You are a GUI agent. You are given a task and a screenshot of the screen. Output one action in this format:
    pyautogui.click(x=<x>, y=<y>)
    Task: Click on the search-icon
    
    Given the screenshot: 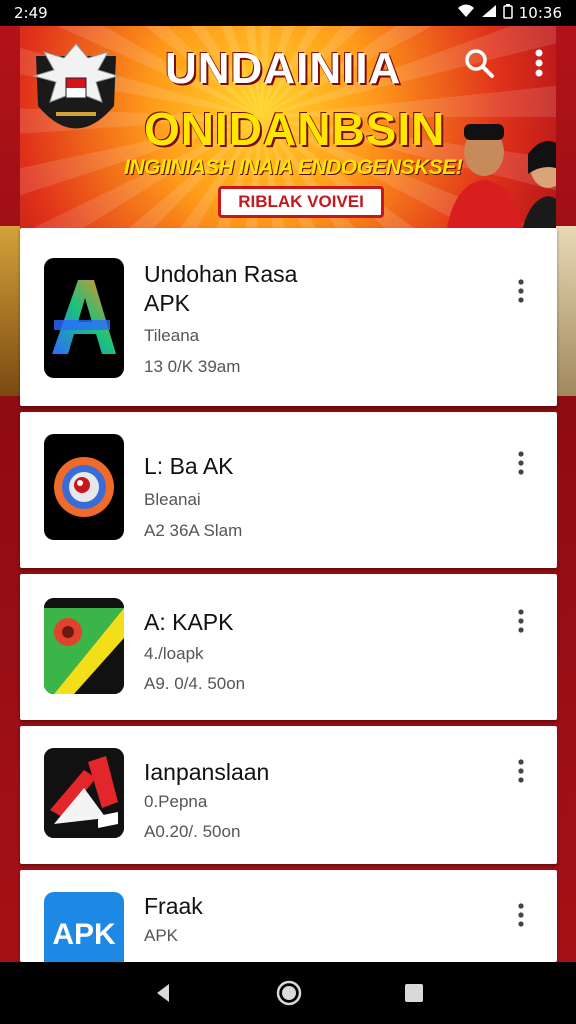 What is the action you would take?
    pyautogui.click(x=479, y=63)
    